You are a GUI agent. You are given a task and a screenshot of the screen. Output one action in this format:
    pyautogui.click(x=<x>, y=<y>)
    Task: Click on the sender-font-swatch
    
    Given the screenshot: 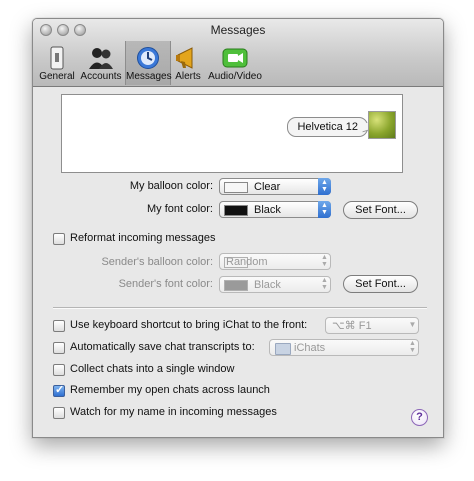 What is the action you would take?
    pyautogui.click(x=236, y=285)
    